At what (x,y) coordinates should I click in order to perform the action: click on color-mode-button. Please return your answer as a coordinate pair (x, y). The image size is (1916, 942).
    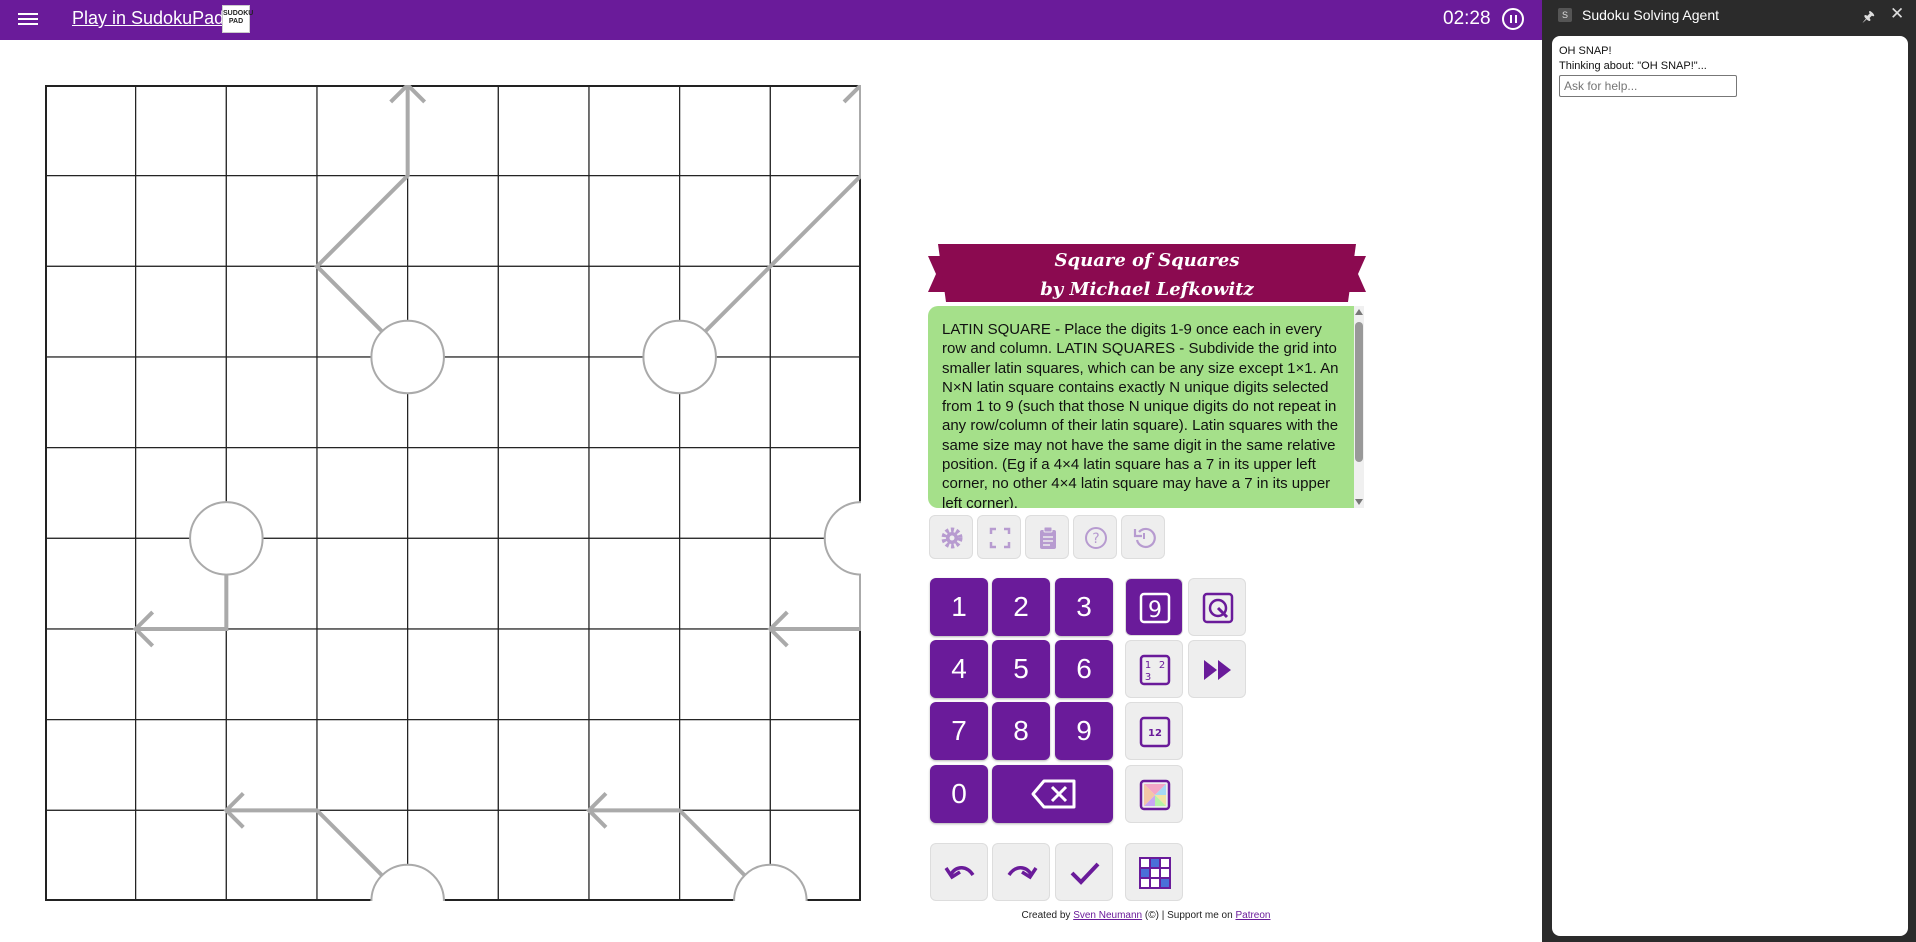
    Looking at the image, I should click on (1154, 794).